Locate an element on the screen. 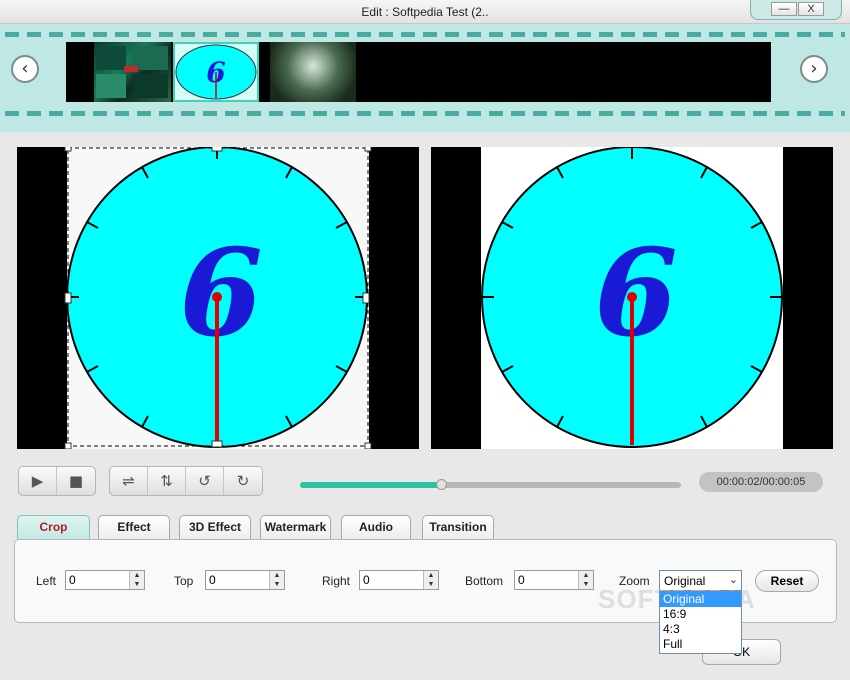  next-arrow-icon: › is located at coordinates (814, 69).